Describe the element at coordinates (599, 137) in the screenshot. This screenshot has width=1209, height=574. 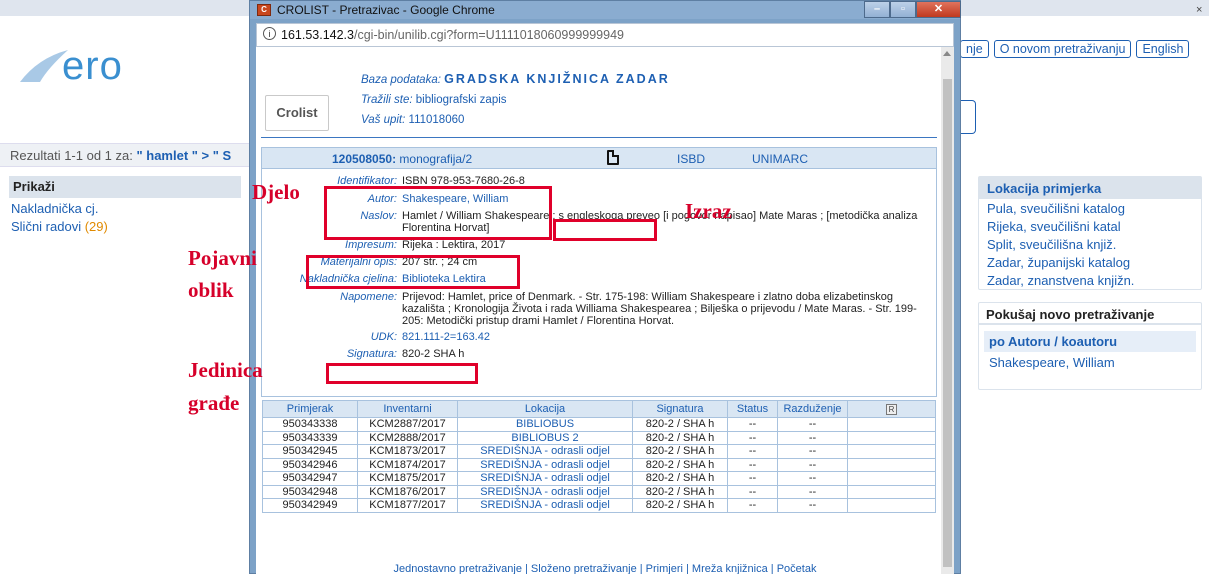
I see `header-divider` at that location.